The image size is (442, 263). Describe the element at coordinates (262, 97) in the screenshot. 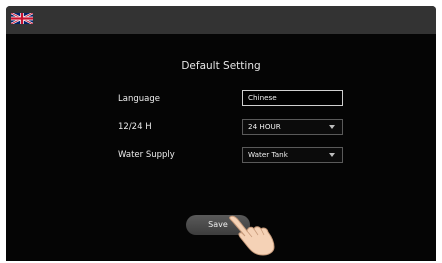

I see `language-value: Chinese` at that location.